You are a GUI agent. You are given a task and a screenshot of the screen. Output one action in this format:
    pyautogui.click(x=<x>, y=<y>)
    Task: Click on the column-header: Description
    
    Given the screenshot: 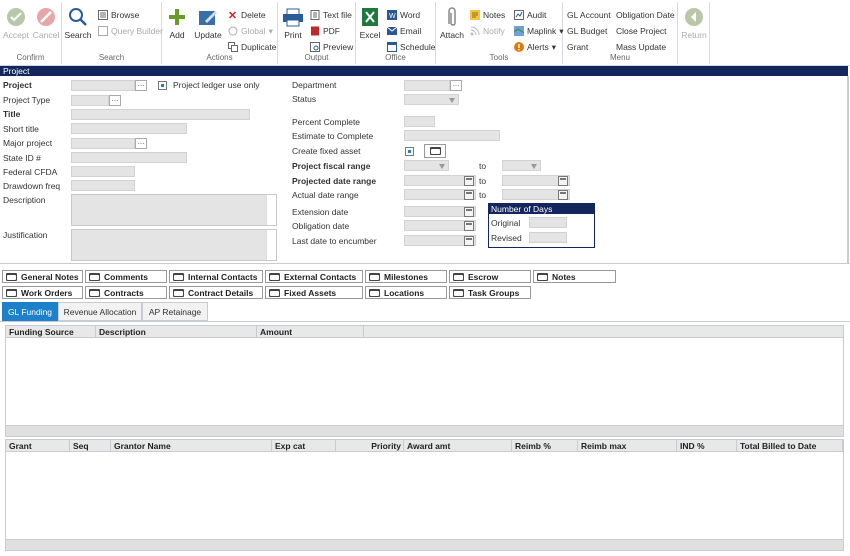 What is the action you would take?
    pyautogui.click(x=176, y=332)
    